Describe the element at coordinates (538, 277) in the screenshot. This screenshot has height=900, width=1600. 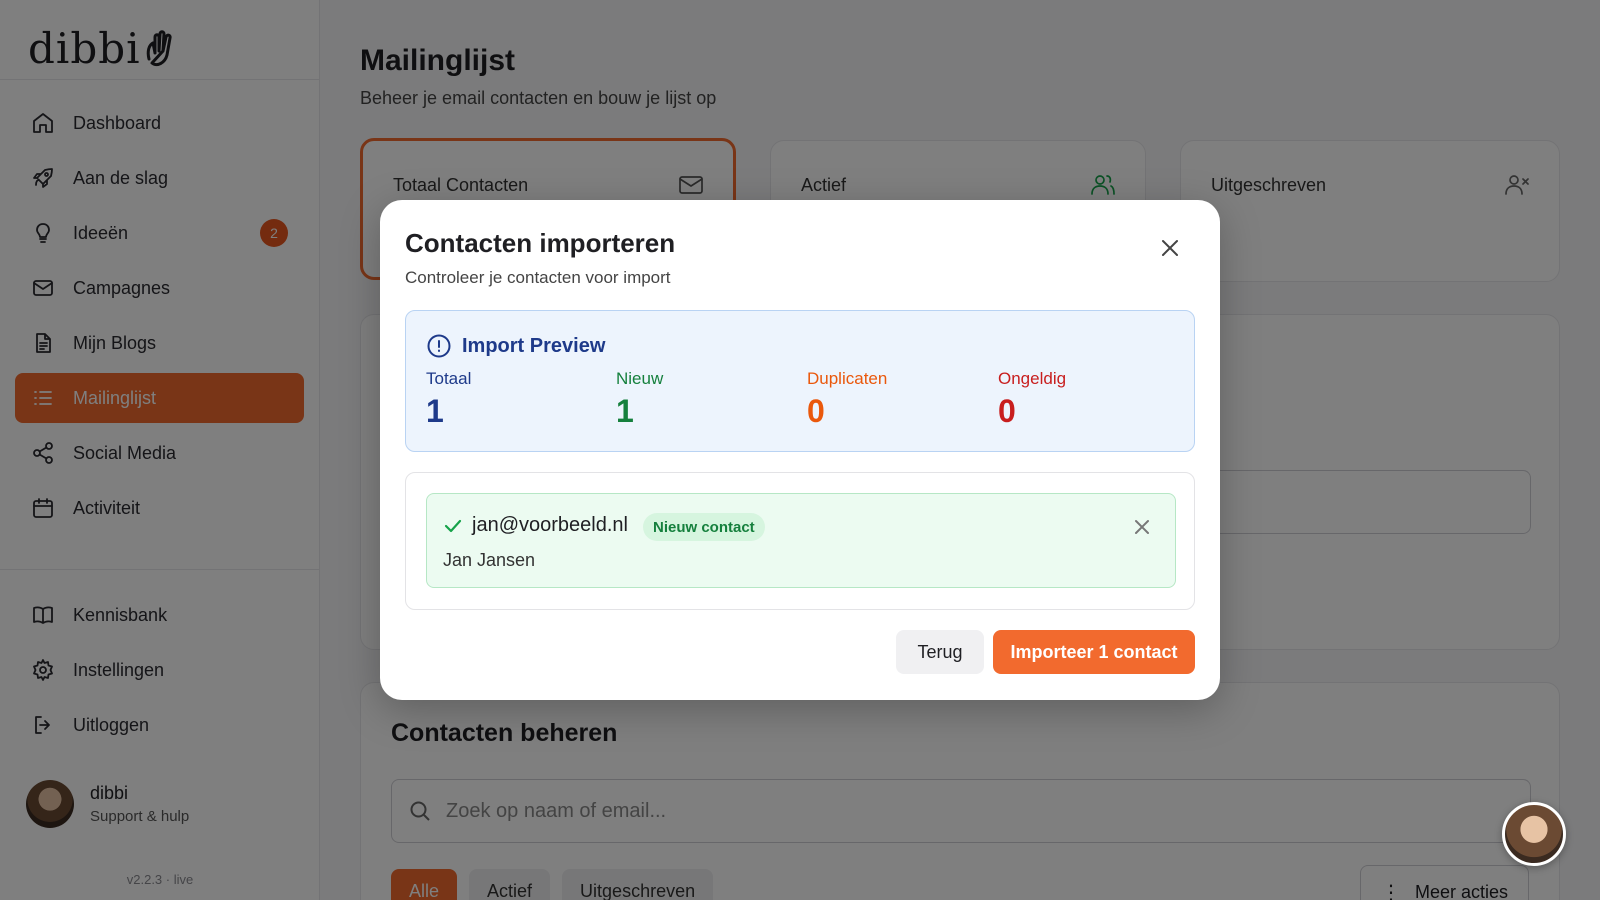
I see `dialog-subtitle: Controleer je contacten voor import` at that location.